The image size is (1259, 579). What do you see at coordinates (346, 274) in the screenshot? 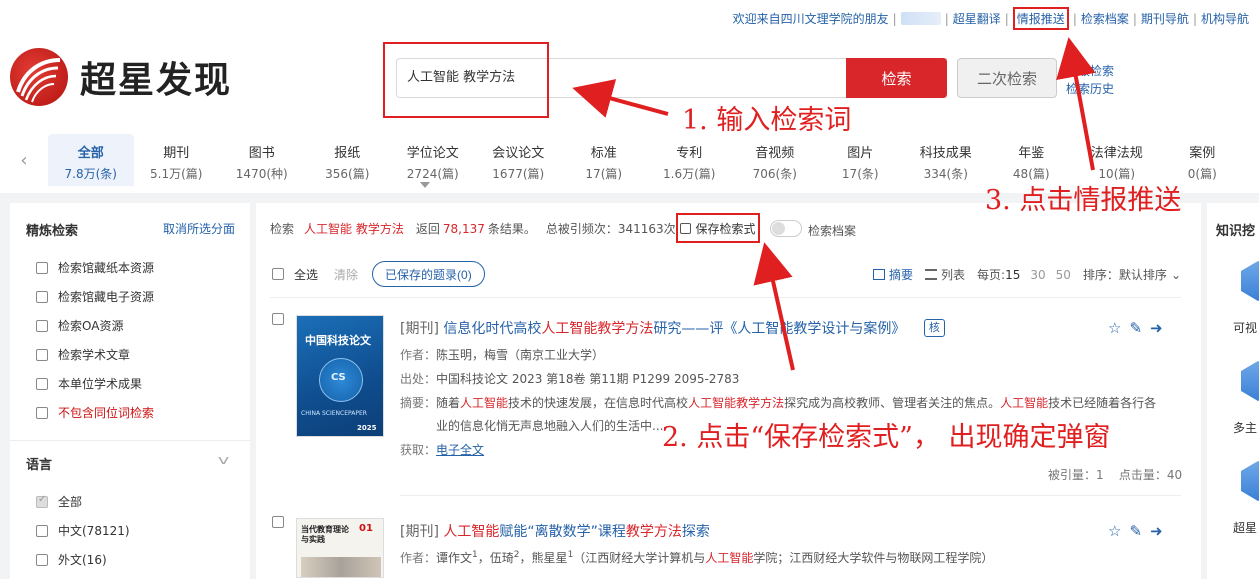
I see `clear-selection-link: 清除` at bounding box center [346, 274].